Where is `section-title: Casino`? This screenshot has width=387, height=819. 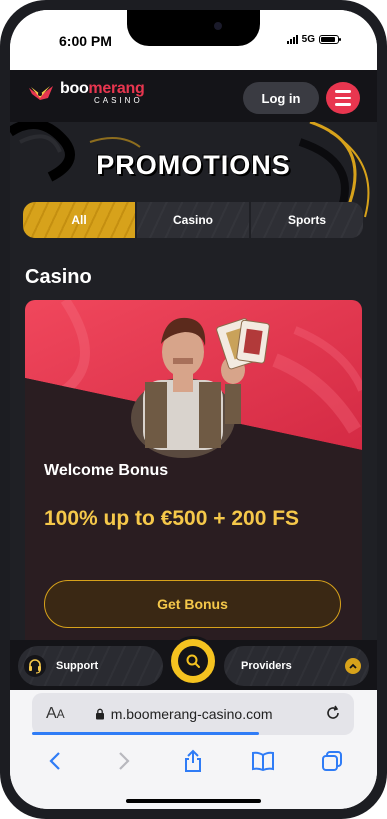
section-title: Casino is located at coordinates (58, 277).